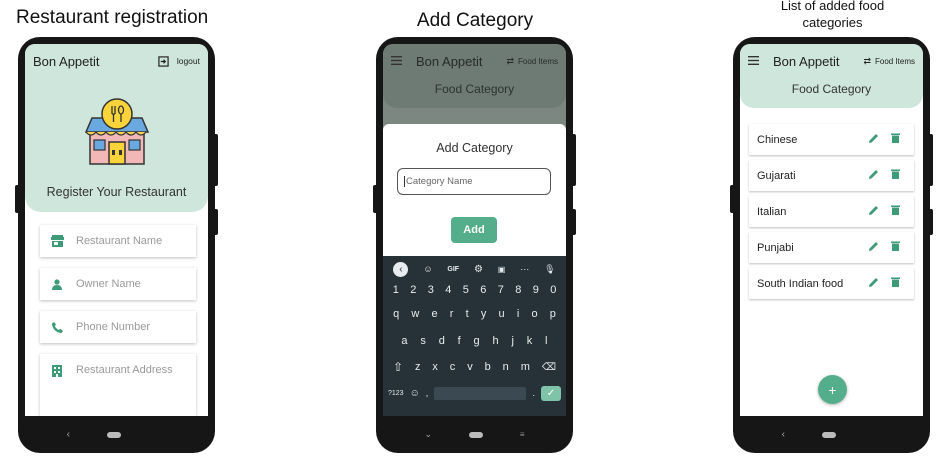 The height and width of the screenshot is (470, 949). I want to click on shift-key: ⇧, so click(398, 367).